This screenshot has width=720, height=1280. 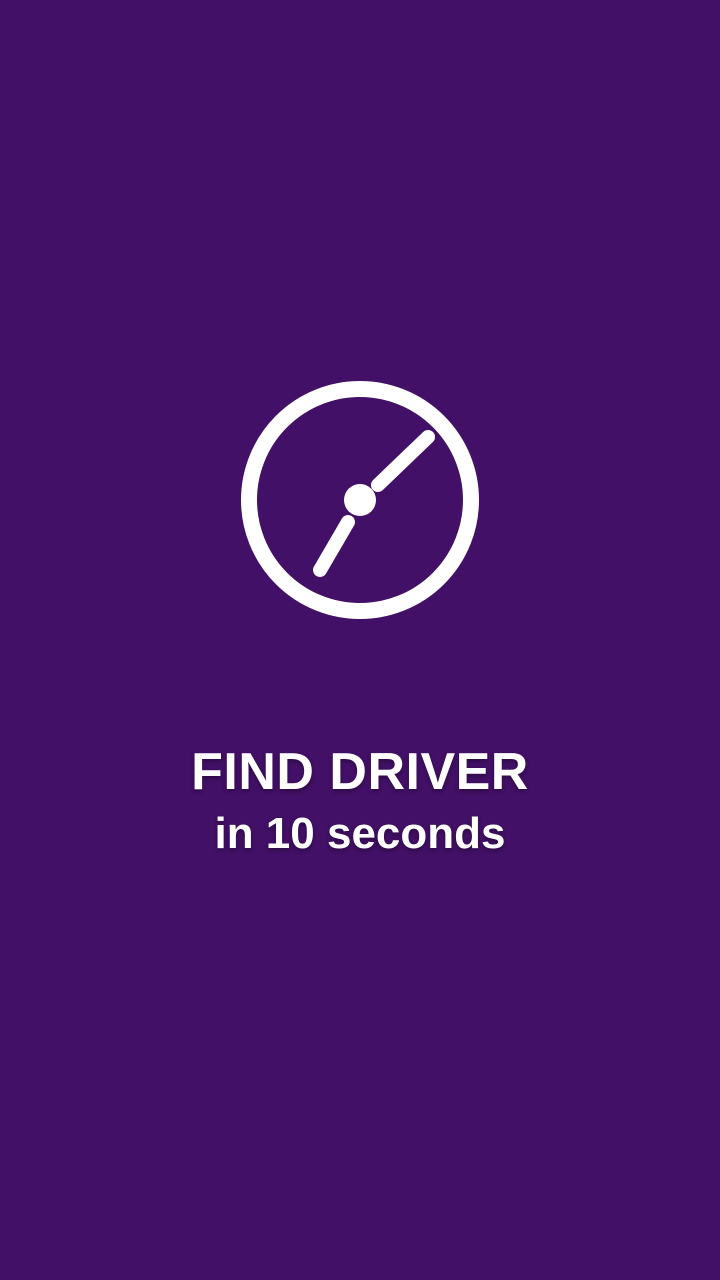 What do you see at coordinates (360, 500) in the screenshot?
I see `clock-icon` at bounding box center [360, 500].